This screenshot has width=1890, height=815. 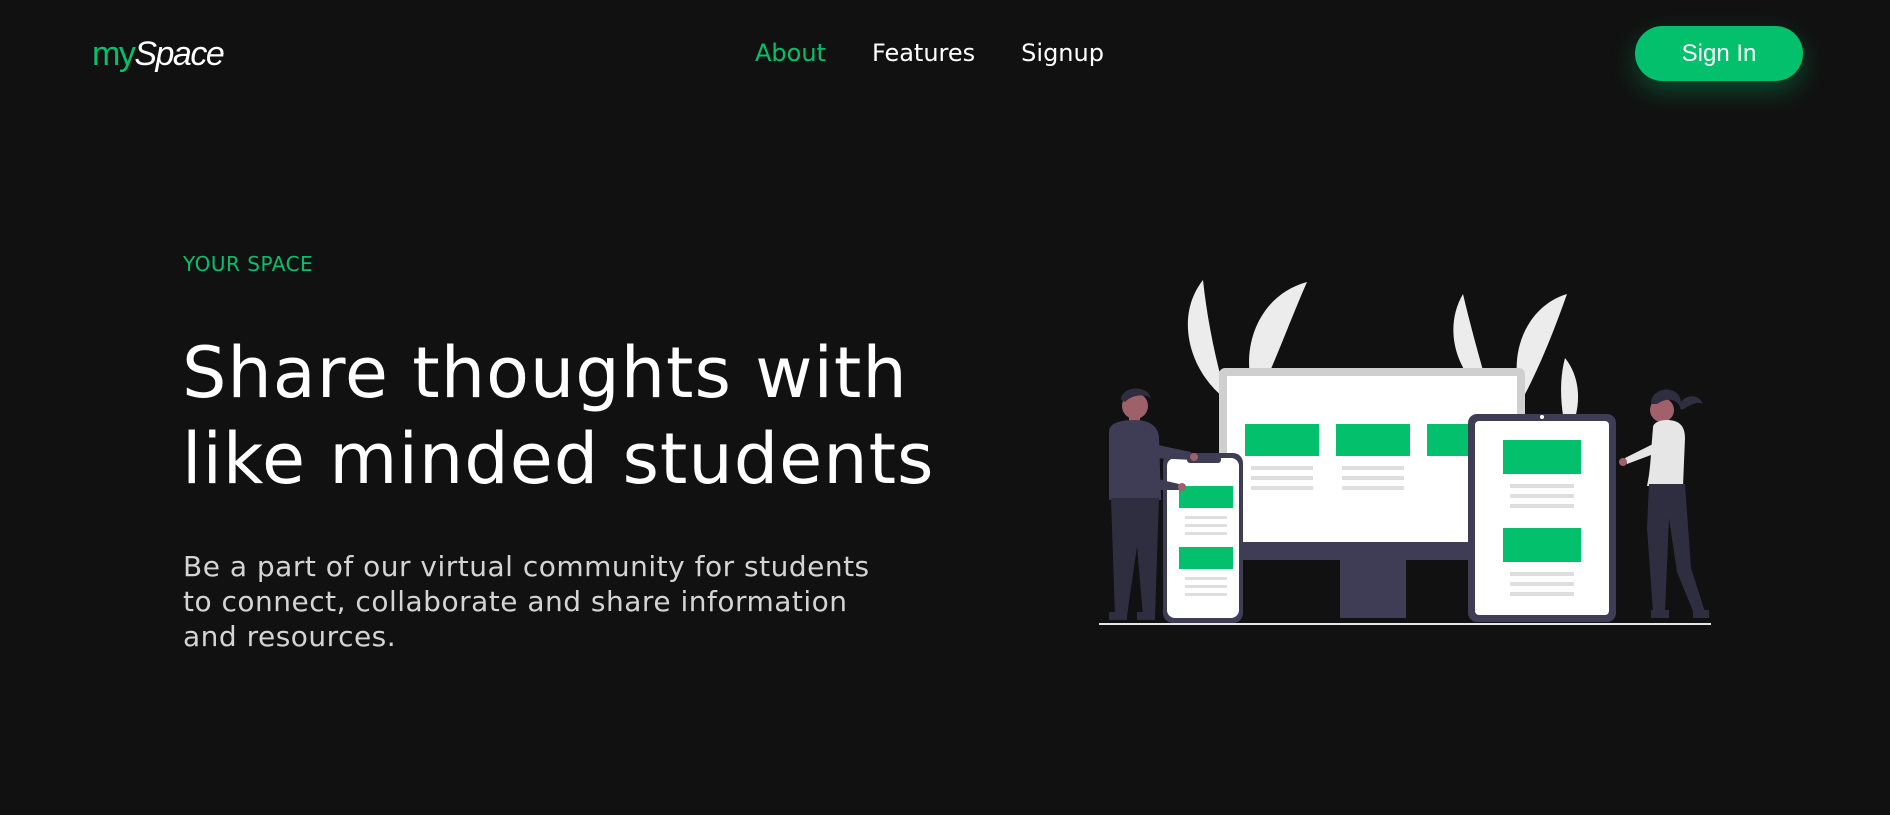 What do you see at coordinates (558, 459) in the screenshot?
I see `headline-line-2: like minded students` at bounding box center [558, 459].